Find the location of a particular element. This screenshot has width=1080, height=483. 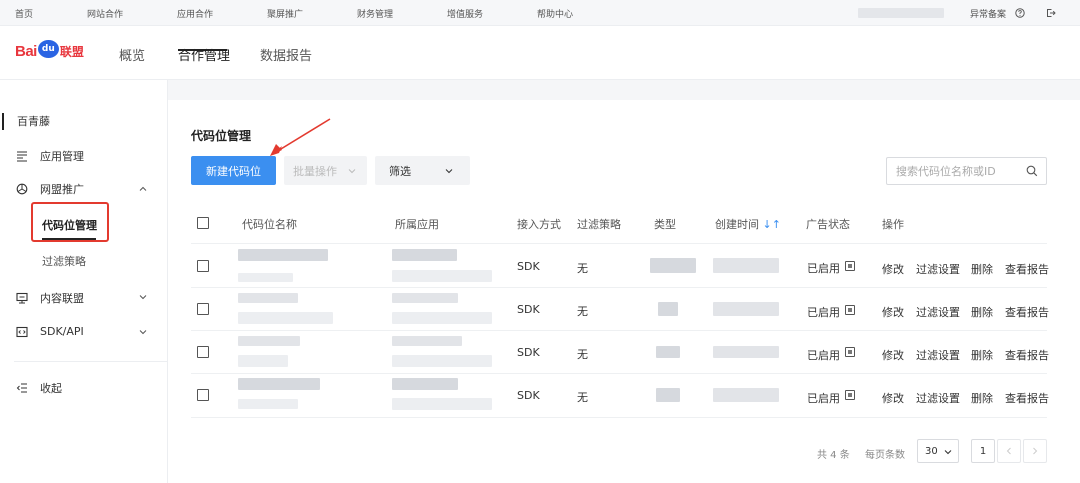

tab-overview: 概览 is located at coordinates (132, 54).